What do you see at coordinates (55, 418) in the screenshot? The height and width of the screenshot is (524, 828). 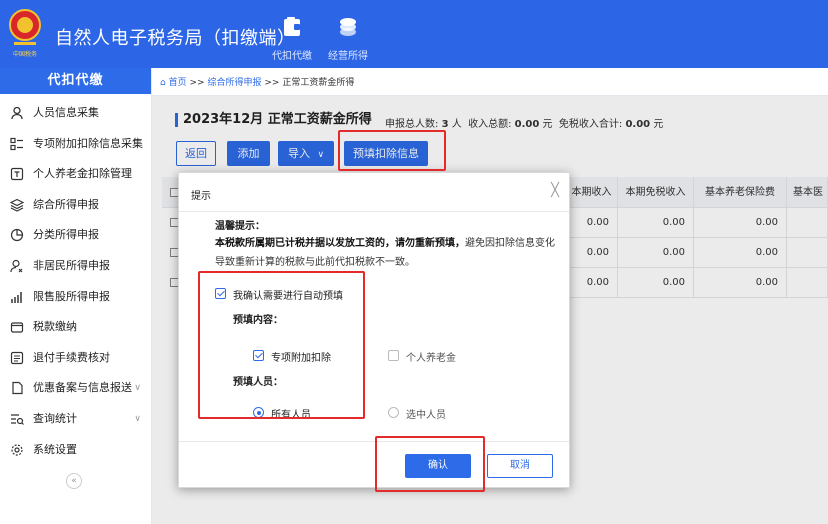 I see `sidebar-item-label: 查询统计` at bounding box center [55, 418].